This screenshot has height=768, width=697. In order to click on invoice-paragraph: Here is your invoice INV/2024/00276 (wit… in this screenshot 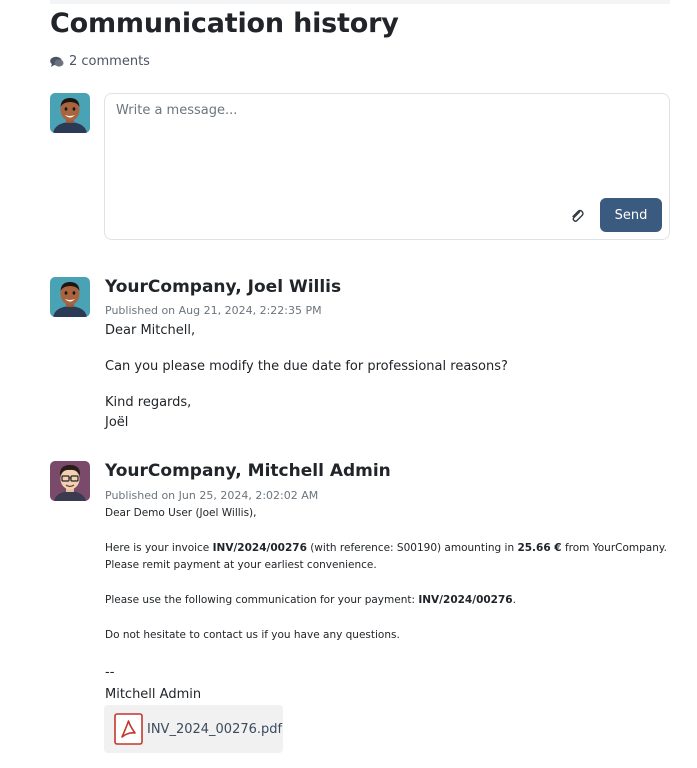, I will do `click(386, 548)`.